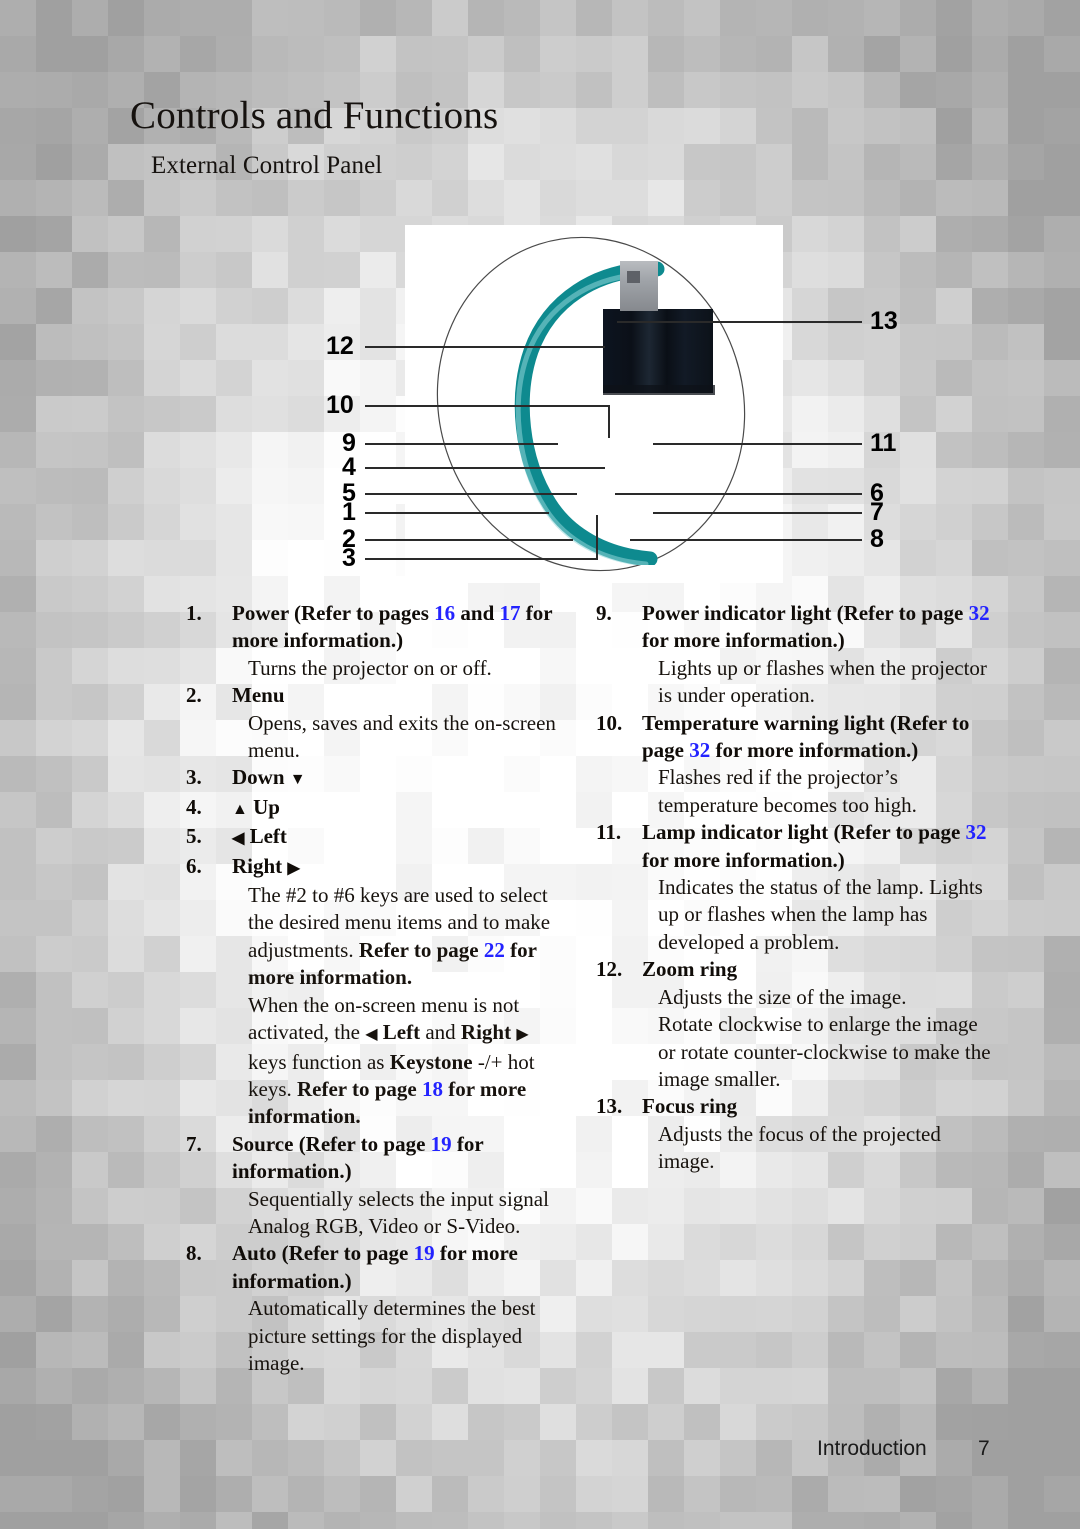 The width and height of the screenshot is (1080, 1529). I want to click on item-number: 13., so click(609, 1106).